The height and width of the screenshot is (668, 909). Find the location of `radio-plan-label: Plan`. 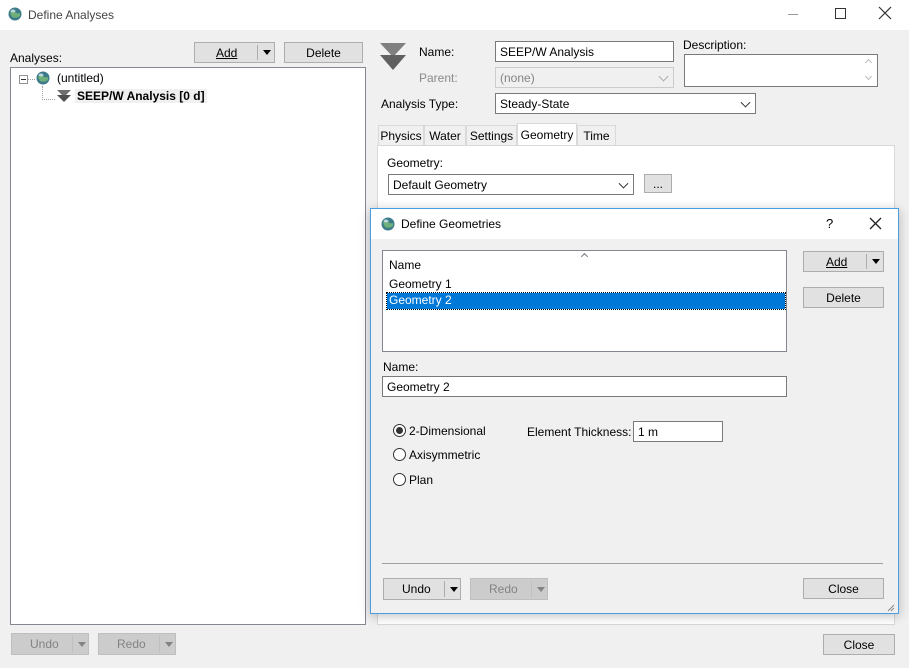

radio-plan-label: Plan is located at coordinates (421, 480).